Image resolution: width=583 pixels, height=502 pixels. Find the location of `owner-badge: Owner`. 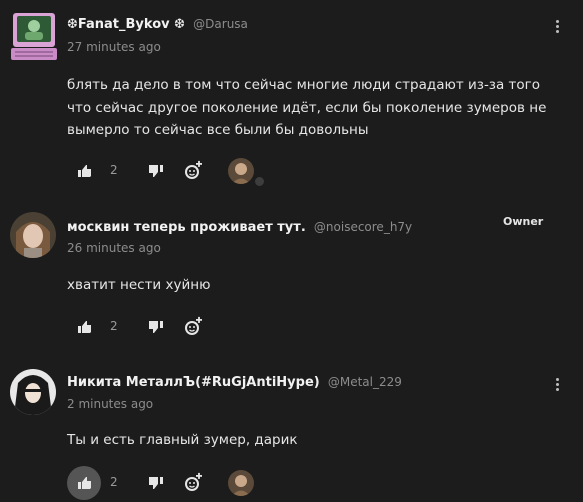

owner-badge: Owner is located at coordinates (523, 221).